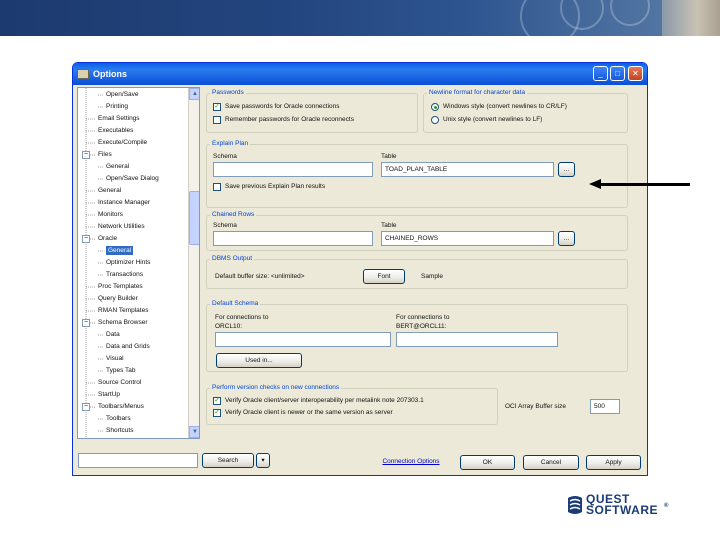 The width and height of the screenshot is (720, 540). I want to click on tree-item: Query Builder, so click(118, 298).